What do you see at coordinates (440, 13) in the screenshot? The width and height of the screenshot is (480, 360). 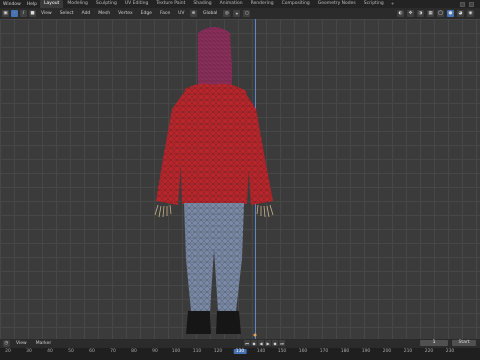 I see `wireframe-shading-icon: ◯` at bounding box center [440, 13].